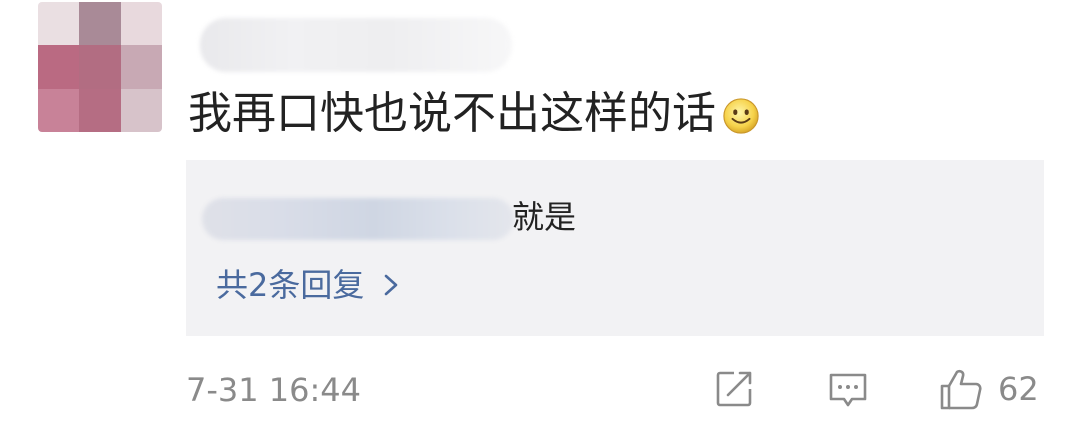 The width and height of the screenshot is (1080, 422). I want to click on username-redacted, so click(356, 45).